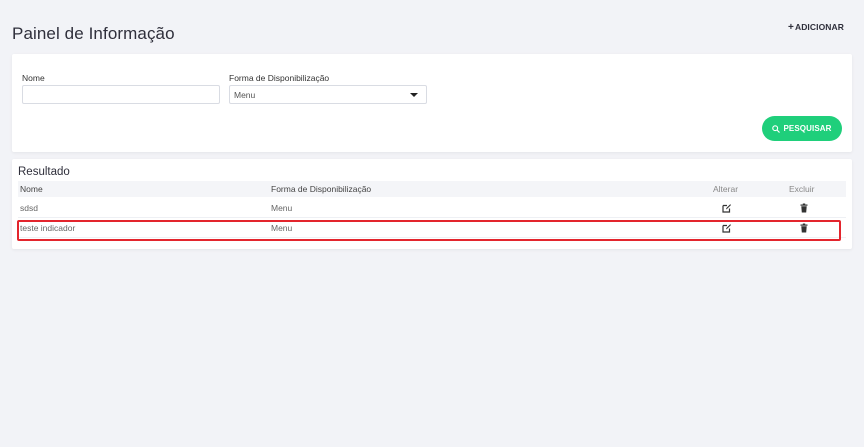 The width and height of the screenshot is (864, 447). What do you see at coordinates (29, 208) in the screenshot?
I see `cell-nome: sdsd` at bounding box center [29, 208].